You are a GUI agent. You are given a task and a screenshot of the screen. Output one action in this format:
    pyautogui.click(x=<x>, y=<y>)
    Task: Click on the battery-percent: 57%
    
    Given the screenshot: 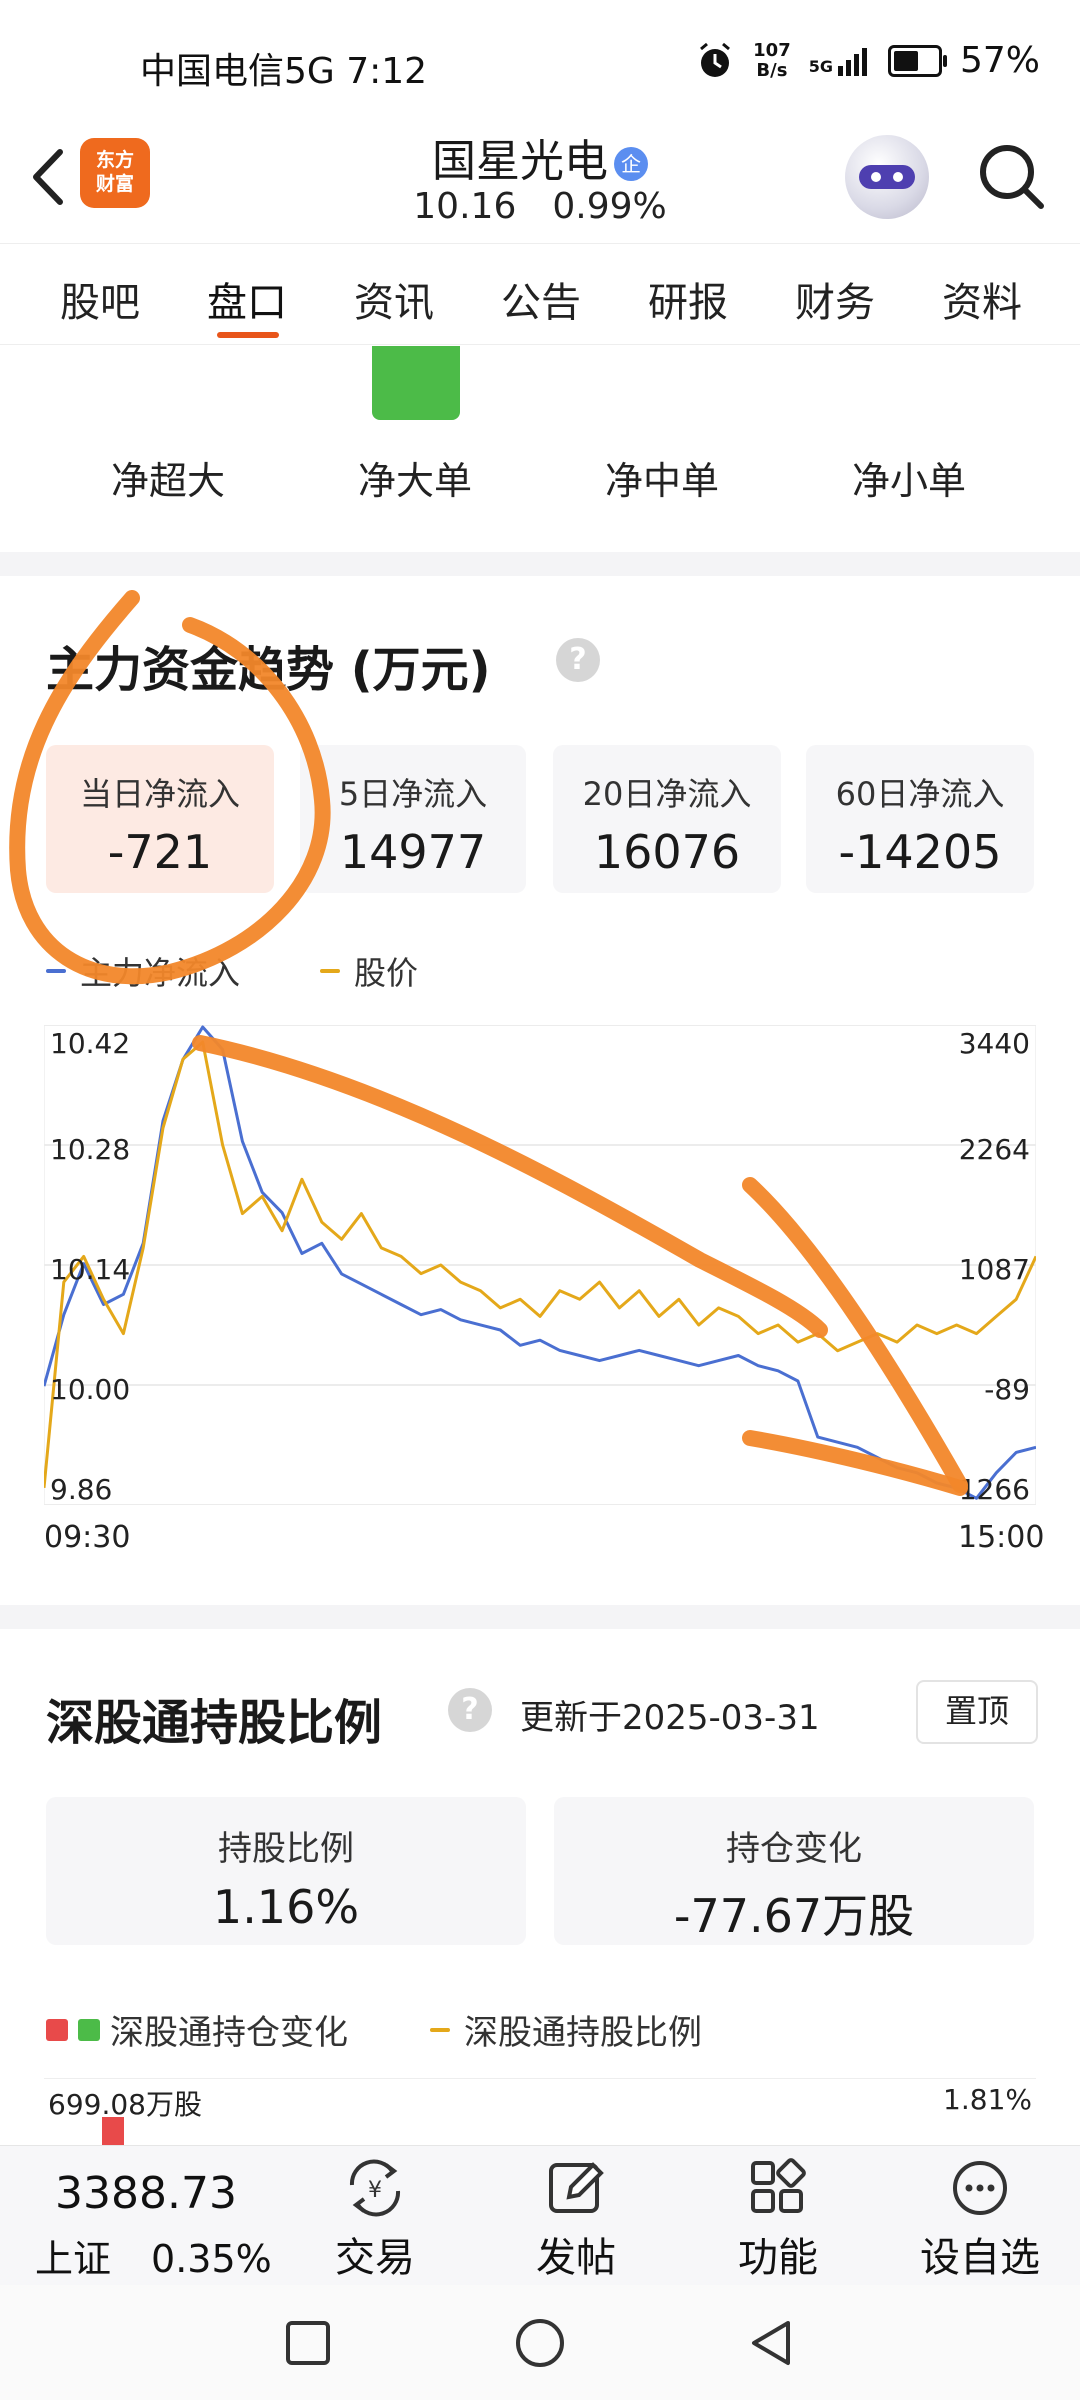 What is the action you would take?
    pyautogui.click(x=999, y=60)
    